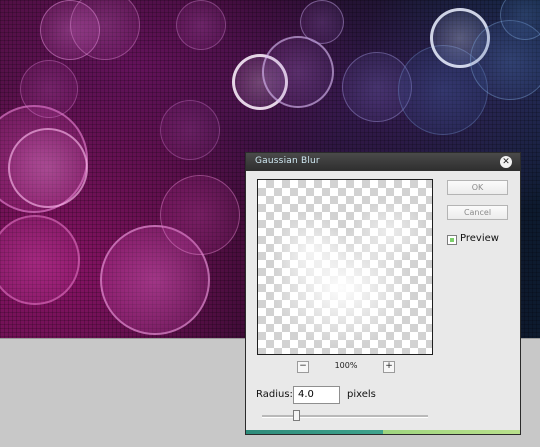 The image size is (540, 447). Describe the element at coordinates (287, 161) in the screenshot. I see `dialog-title: Gaussian Blur` at that location.